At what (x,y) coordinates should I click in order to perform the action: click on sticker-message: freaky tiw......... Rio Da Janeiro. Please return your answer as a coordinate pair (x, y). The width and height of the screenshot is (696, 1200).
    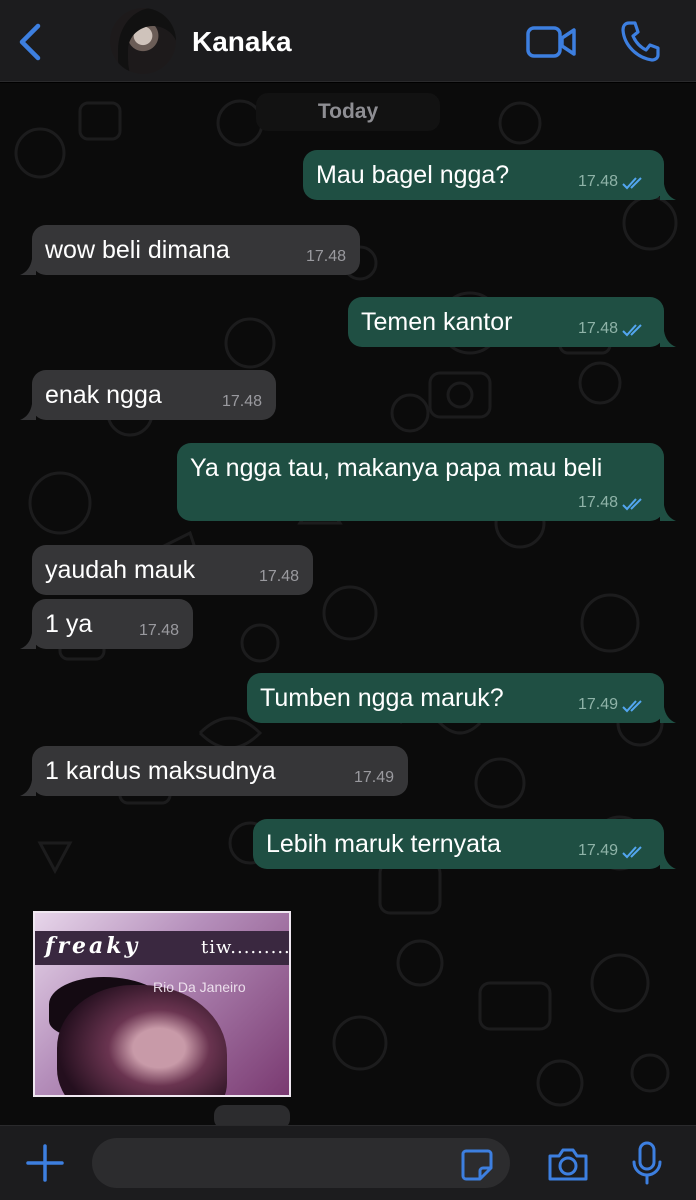
    Looking at the image, I should click on (162, 1004).